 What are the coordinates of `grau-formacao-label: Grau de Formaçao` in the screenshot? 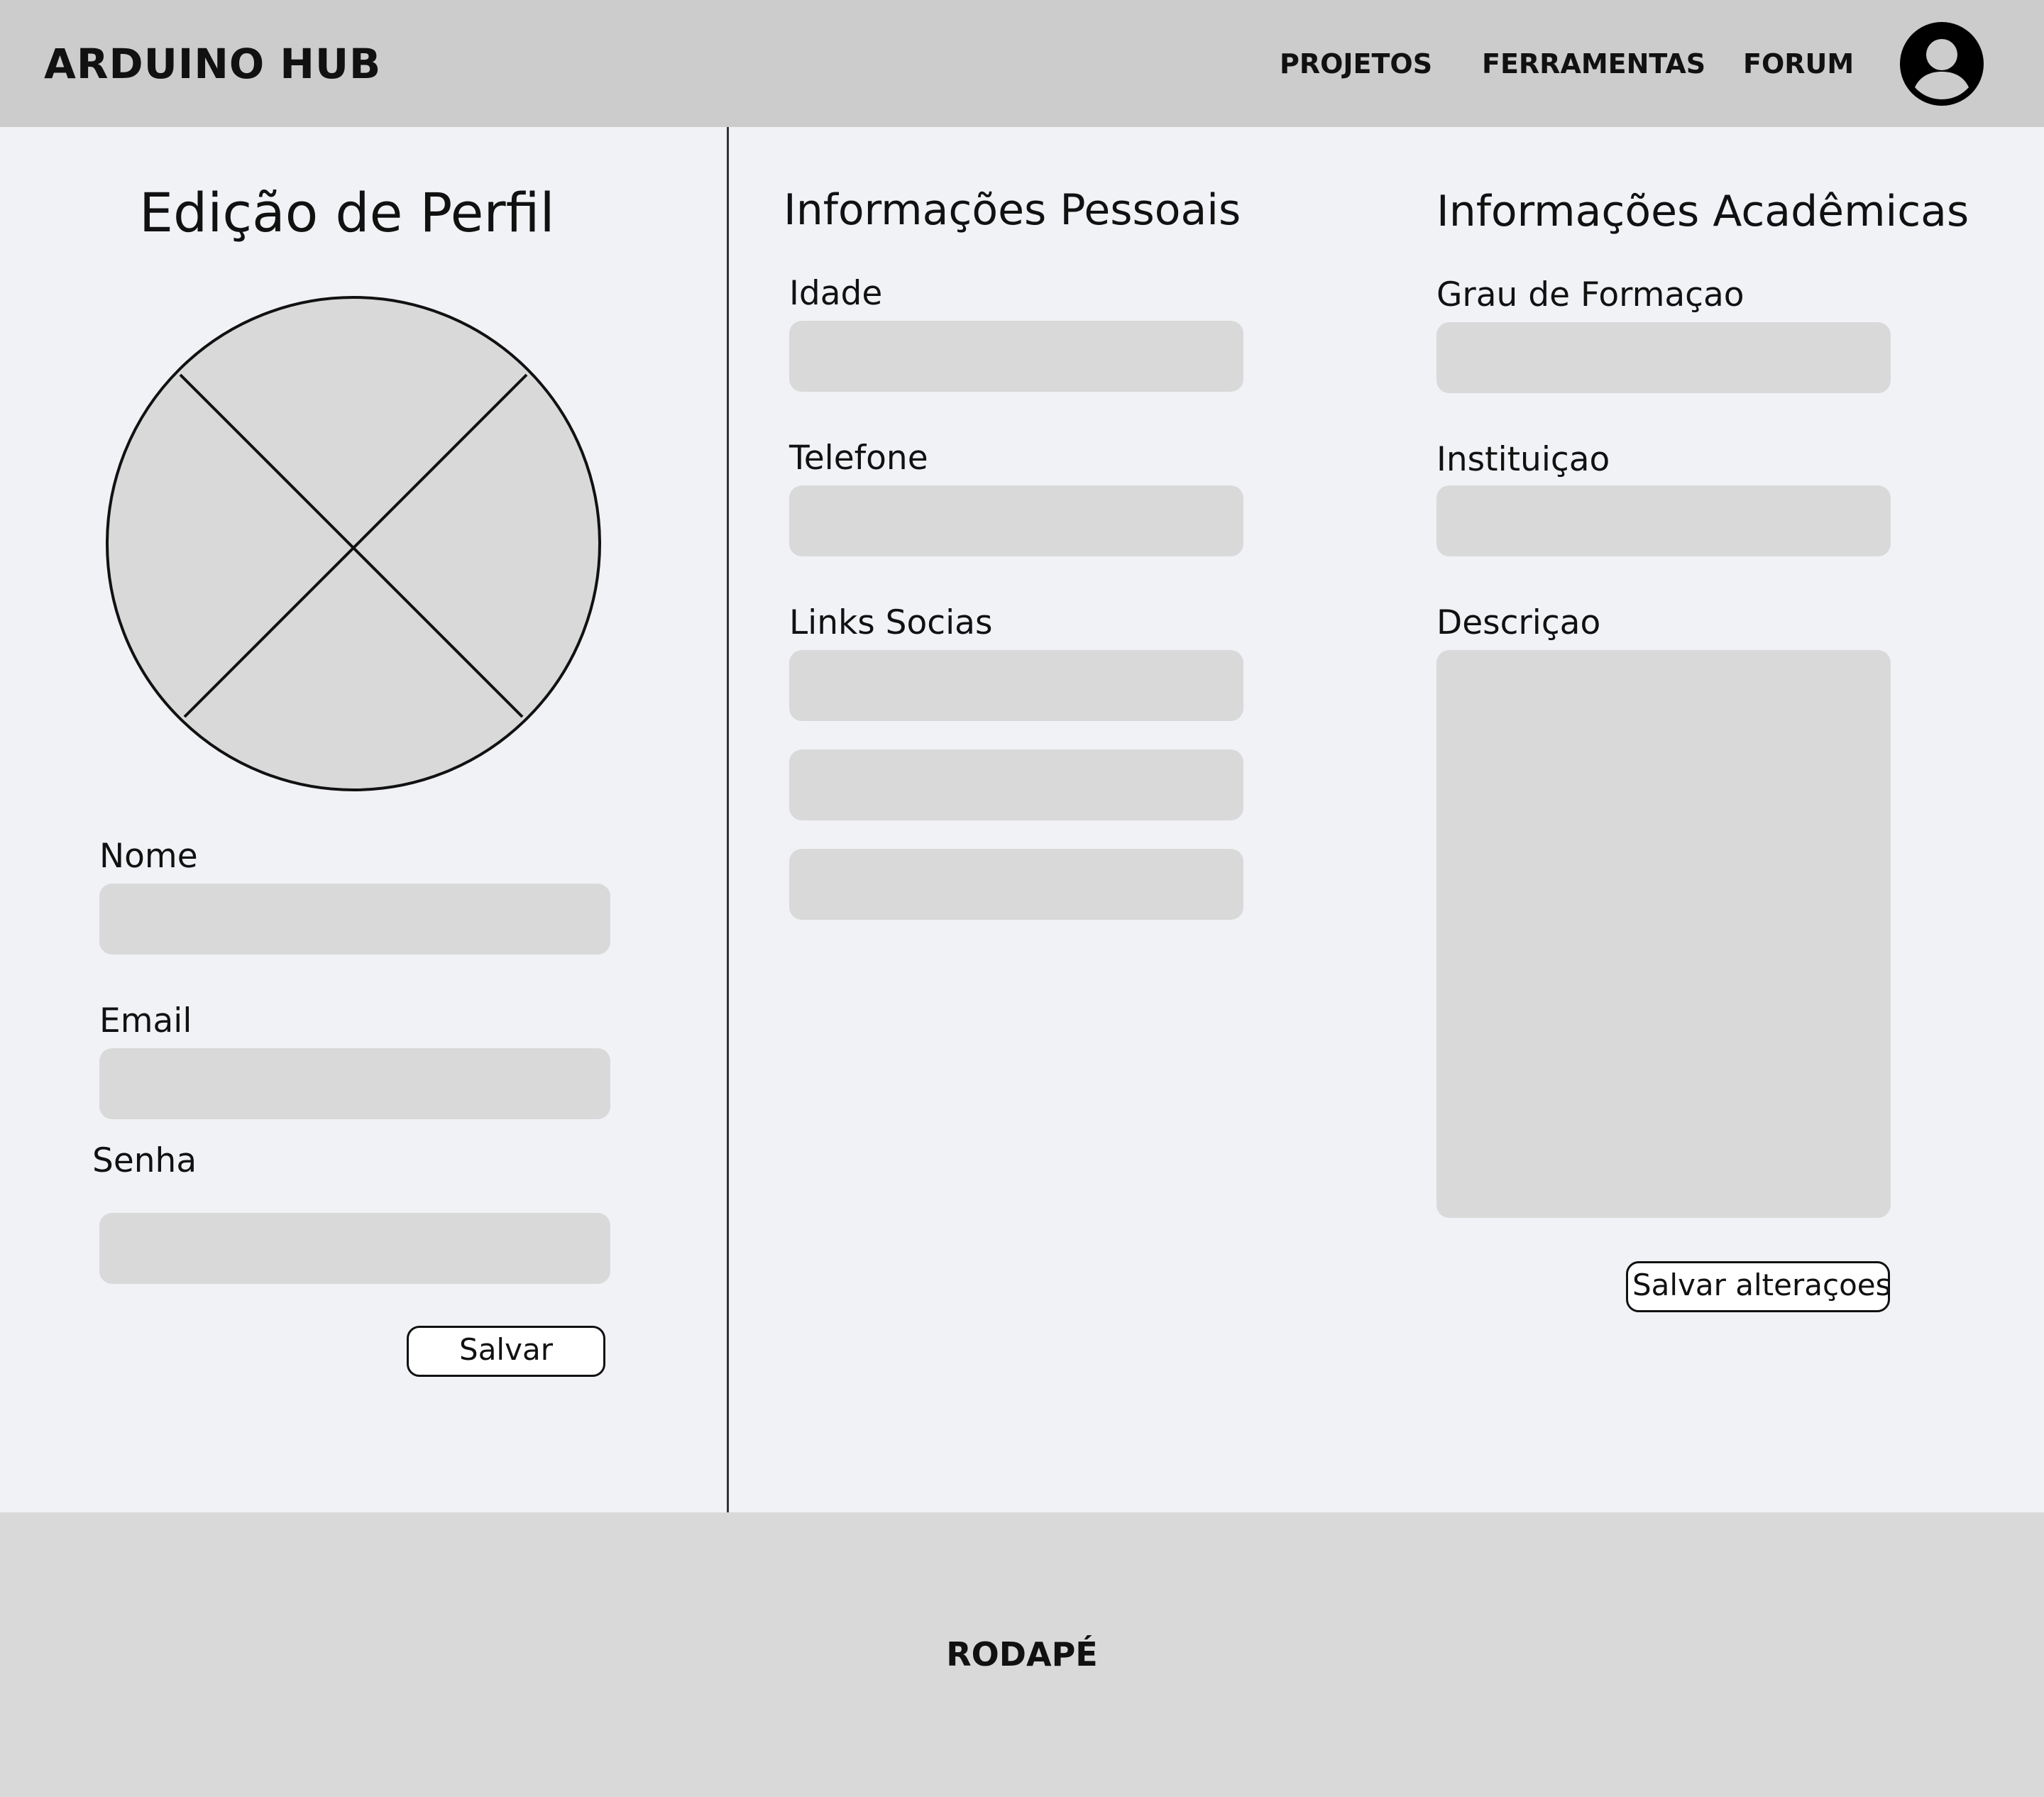 It's located at (1590, 294).